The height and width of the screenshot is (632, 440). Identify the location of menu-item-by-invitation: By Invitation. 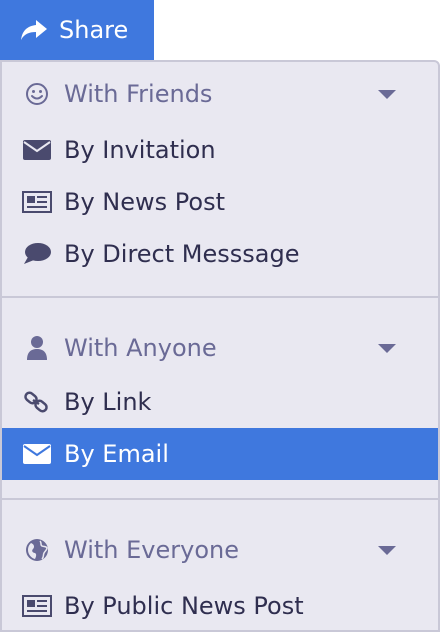
(220, 150).